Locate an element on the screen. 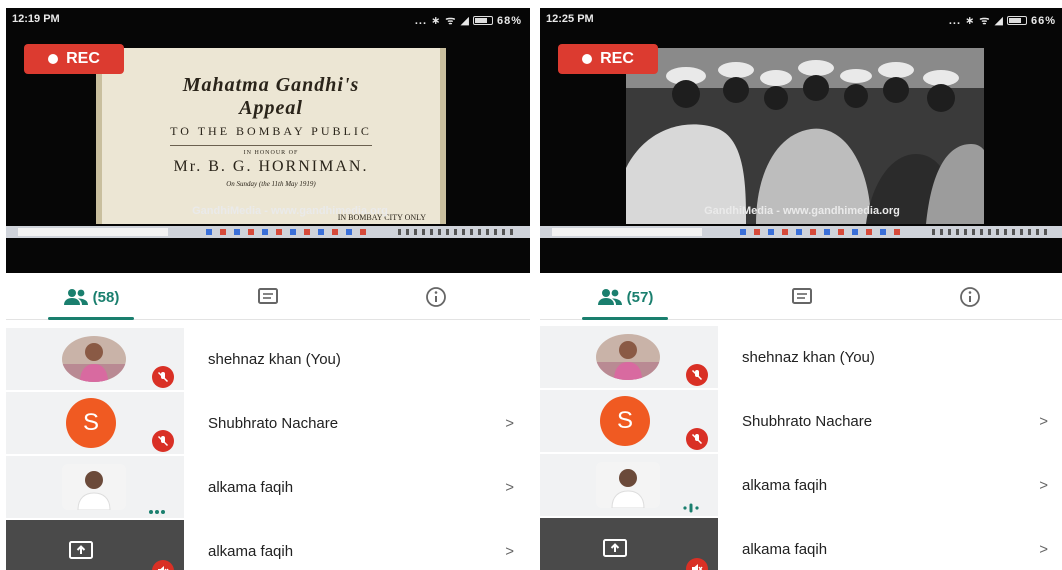  meeting-tabs: (57) is located at coordinates (801, 297).